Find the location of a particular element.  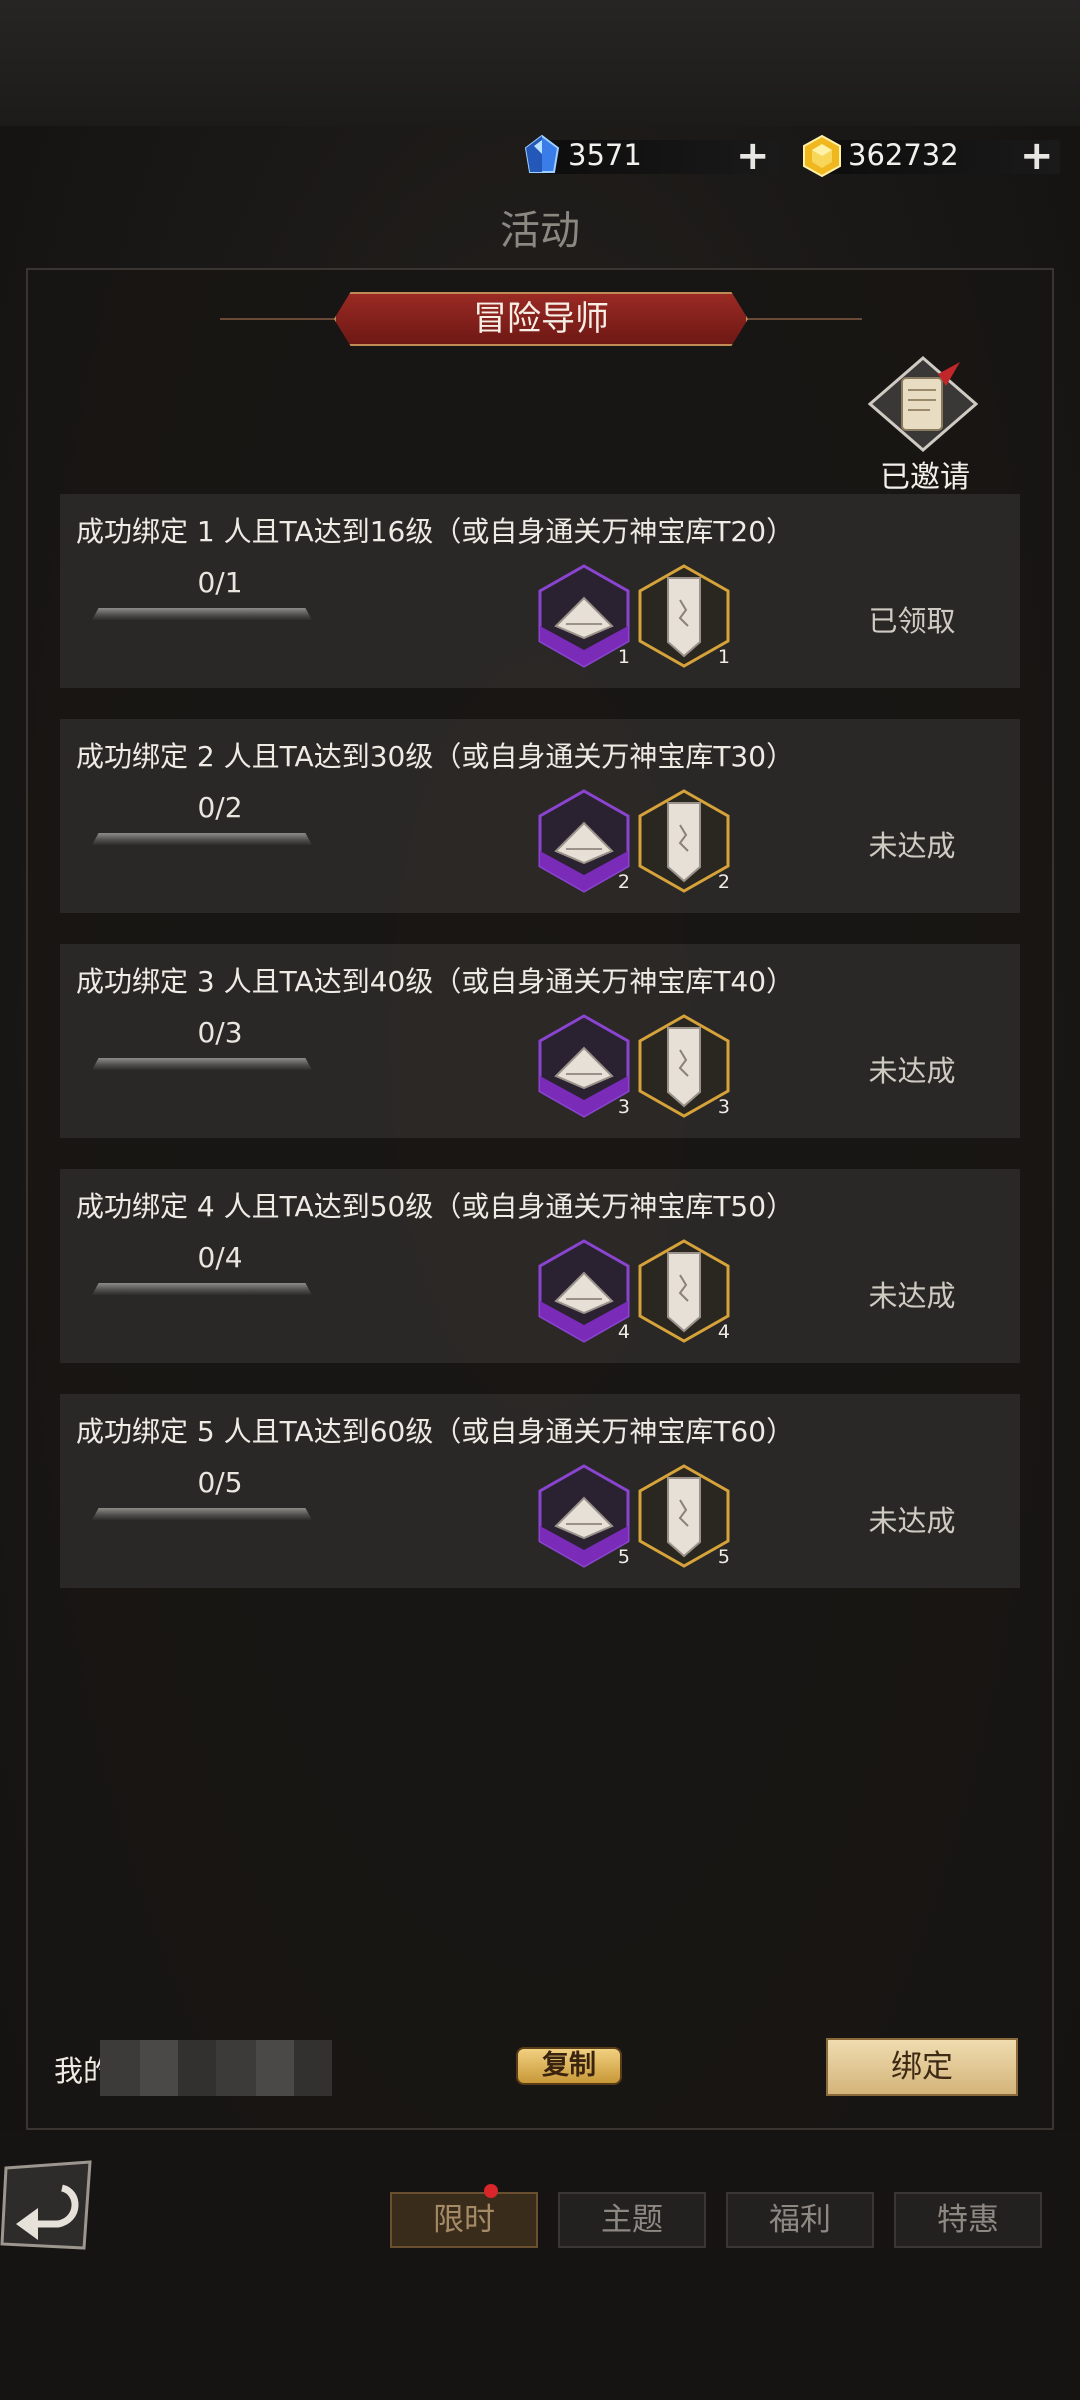

blue-crystal-icon is located at coordinates (542, 153).